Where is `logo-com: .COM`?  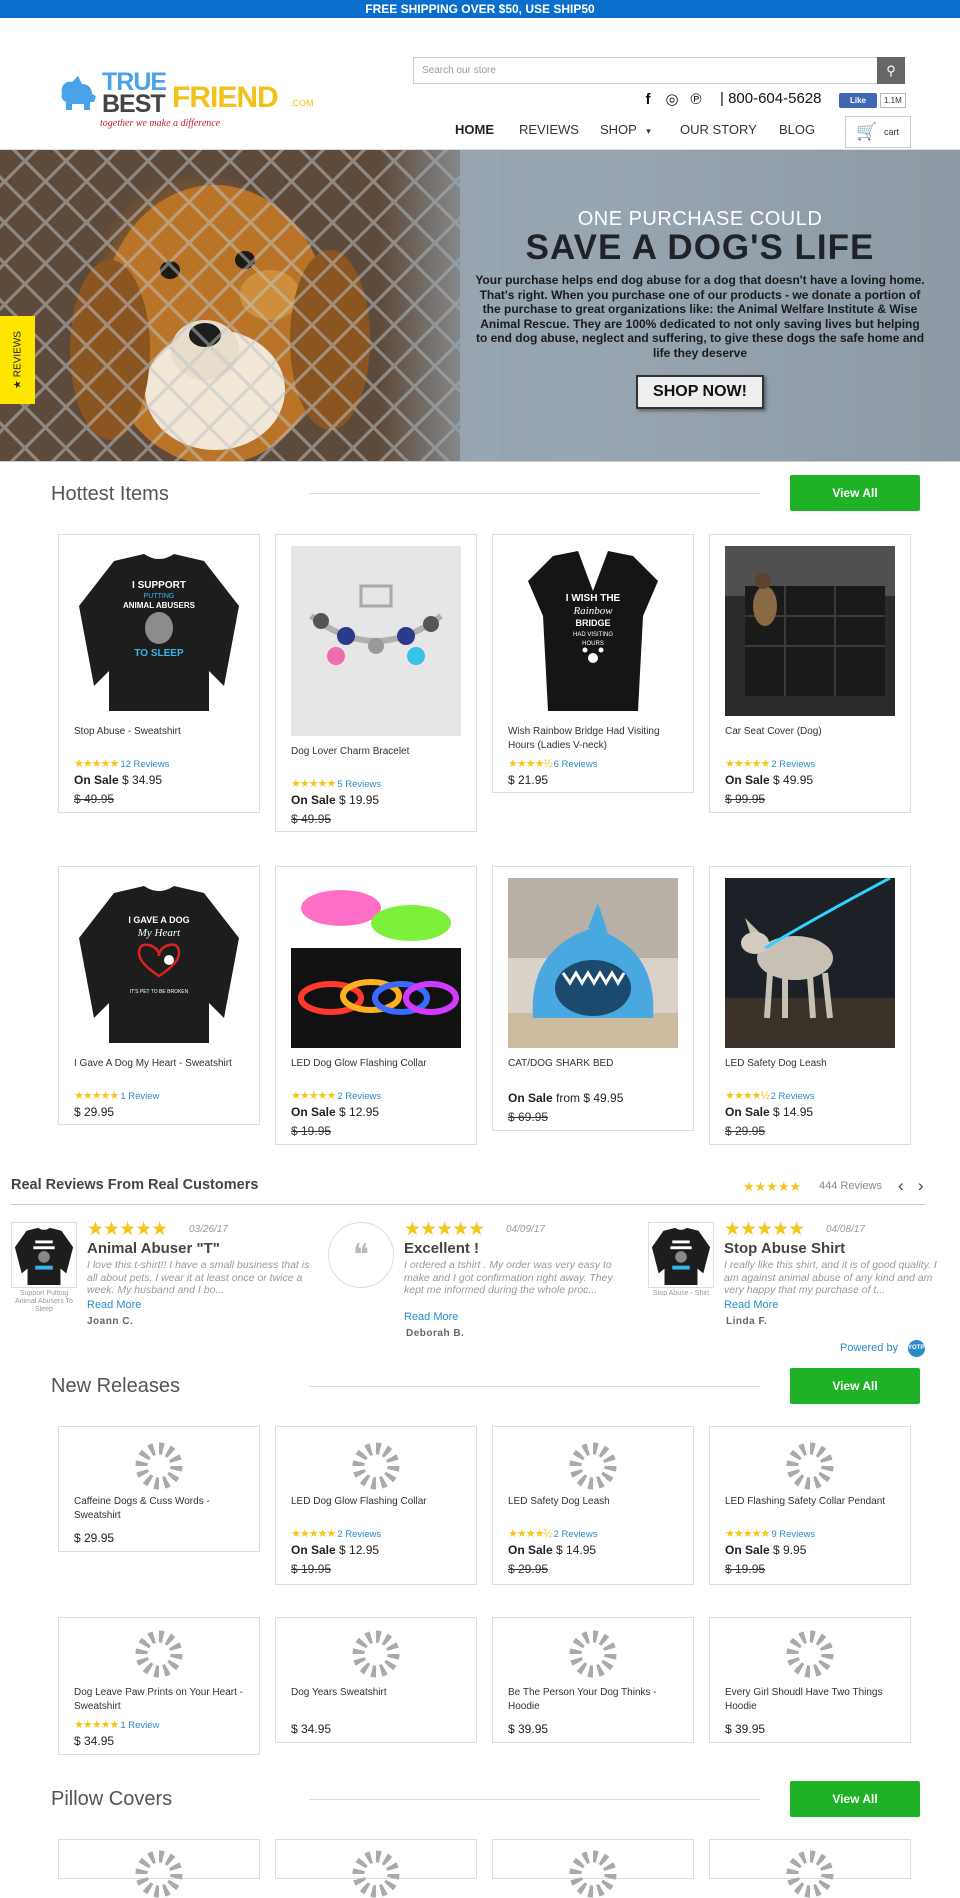
logo-com: .COM is located at coordinates (302, 103).